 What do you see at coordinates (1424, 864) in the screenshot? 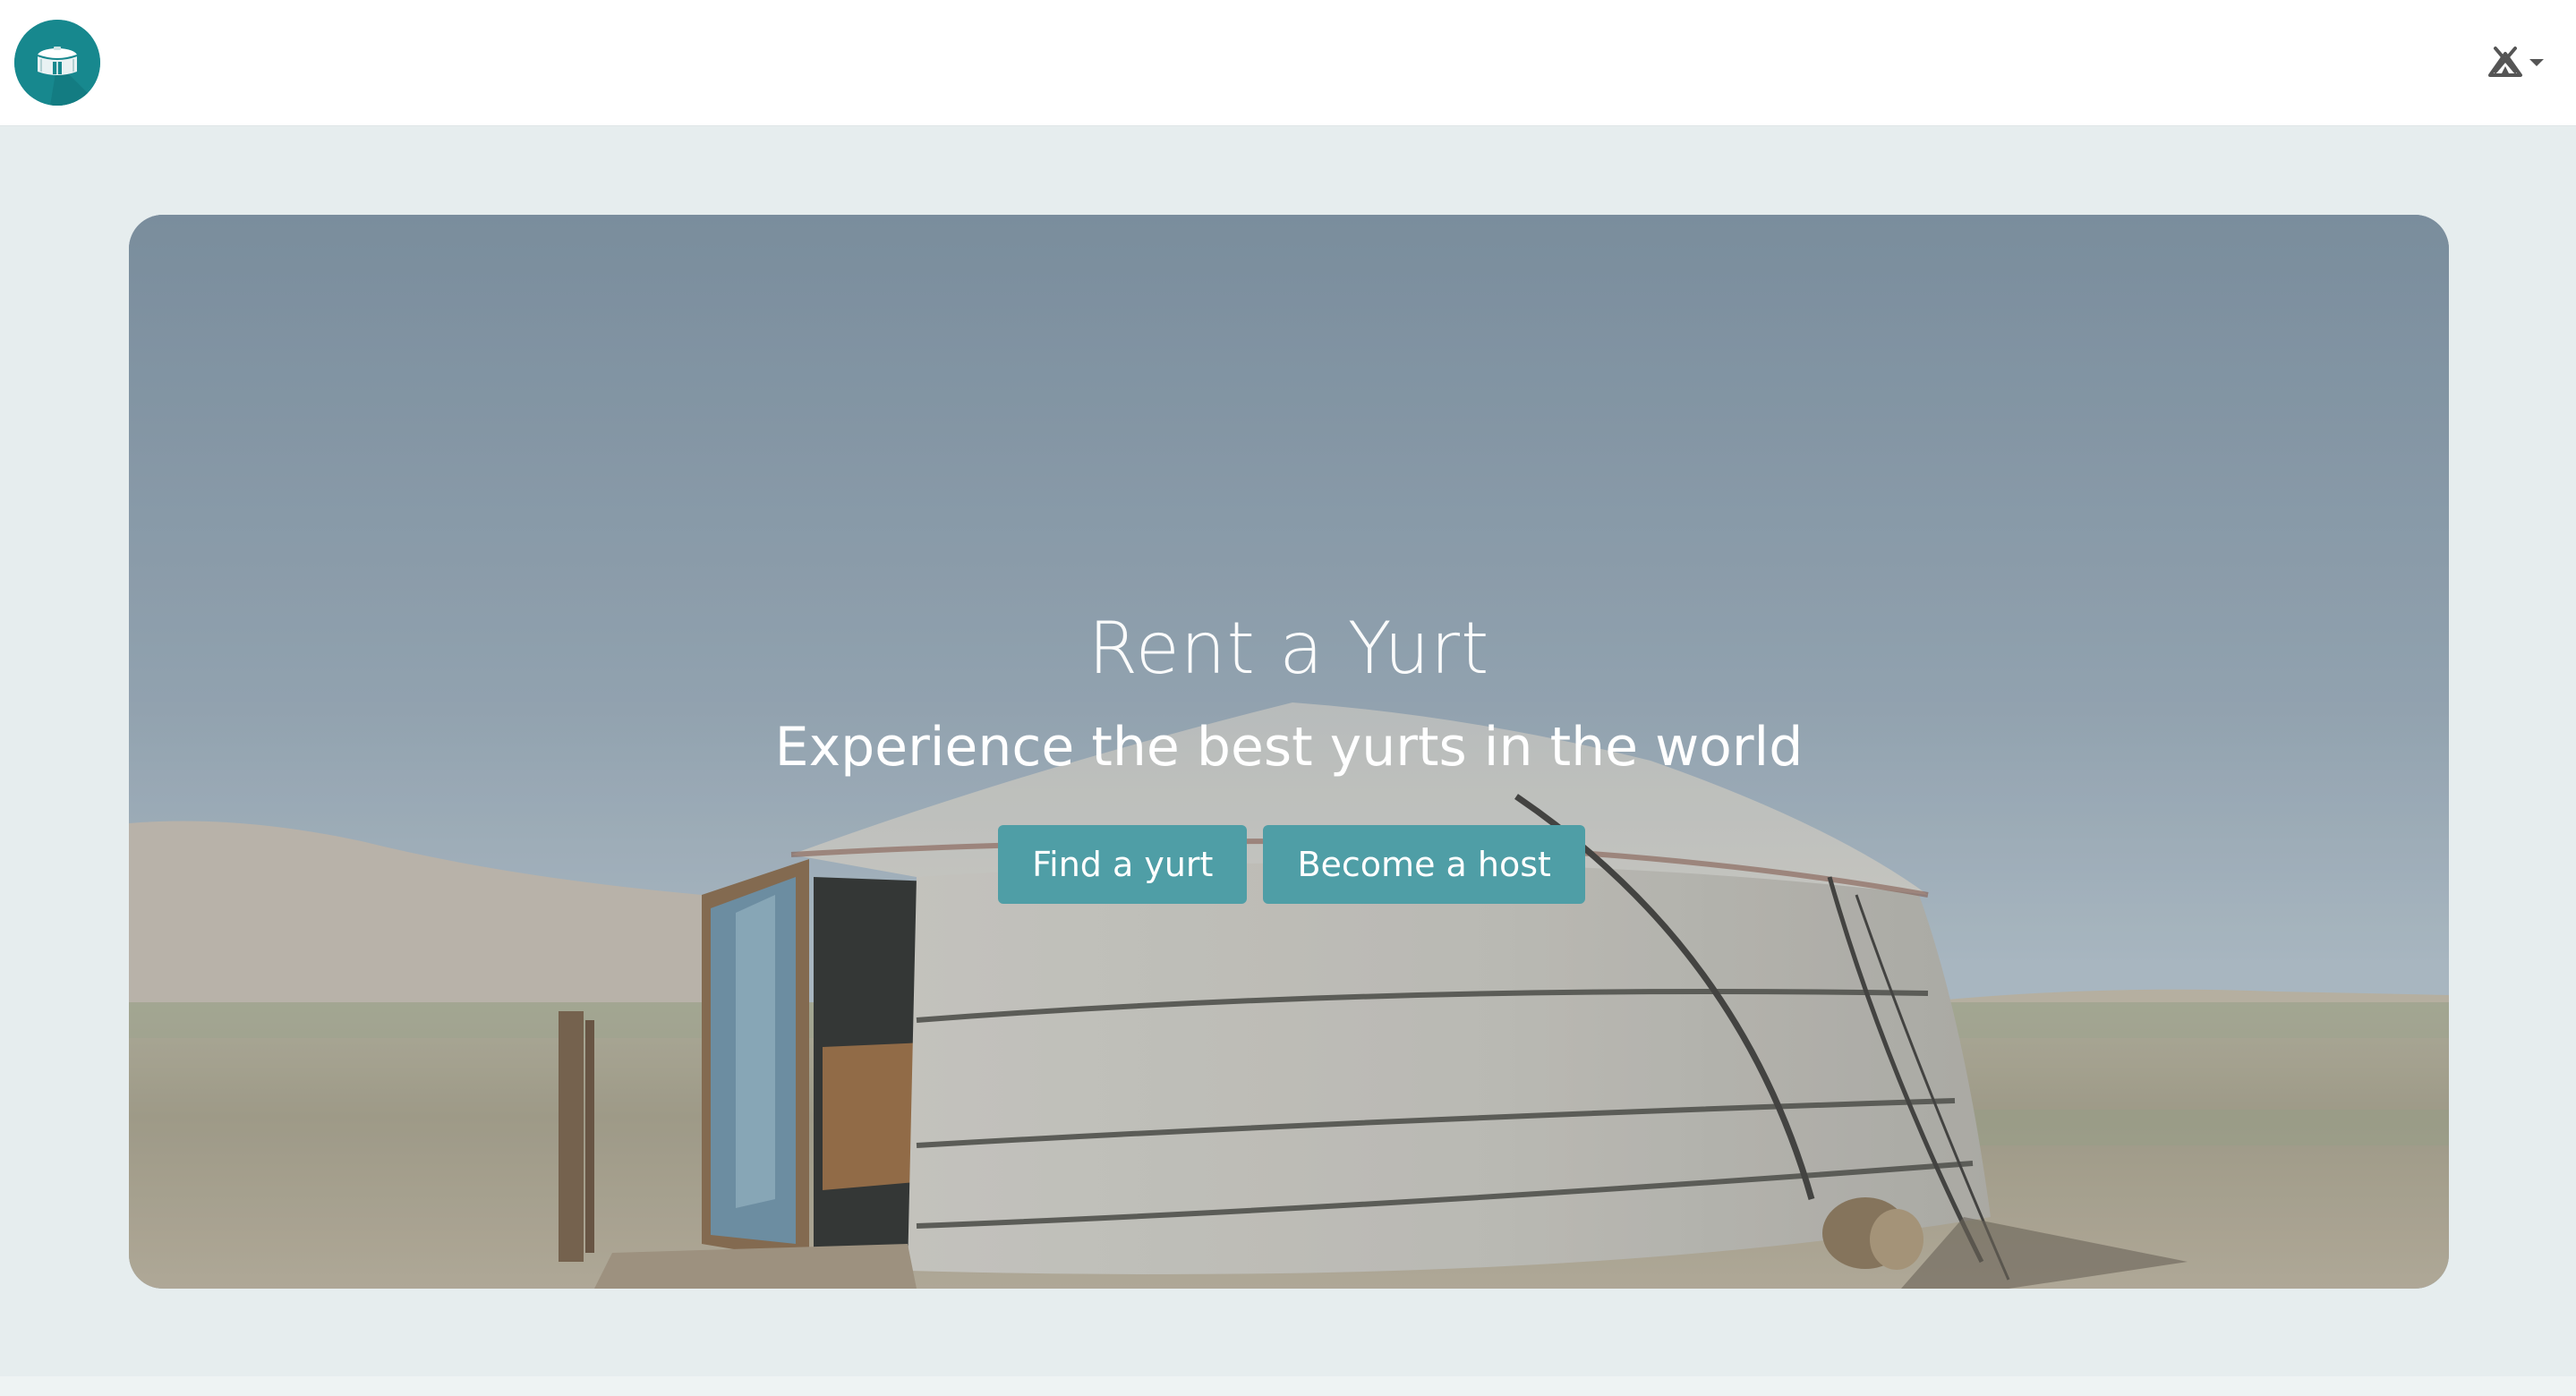
I see `become-host-button: Become a host` at bounding box center [1424, 864].